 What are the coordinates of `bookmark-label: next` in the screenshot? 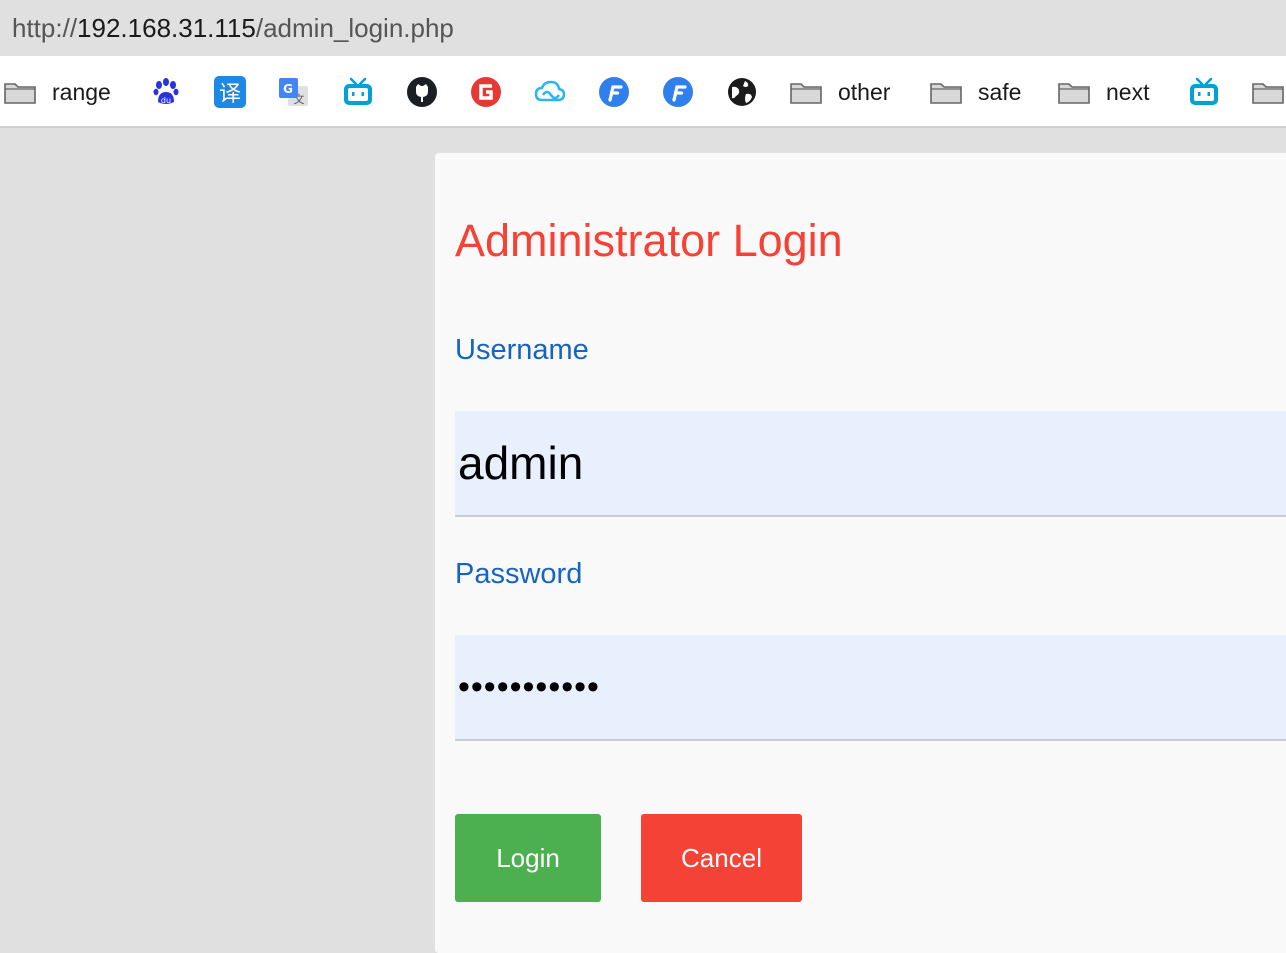 It's located at (1128, 91).